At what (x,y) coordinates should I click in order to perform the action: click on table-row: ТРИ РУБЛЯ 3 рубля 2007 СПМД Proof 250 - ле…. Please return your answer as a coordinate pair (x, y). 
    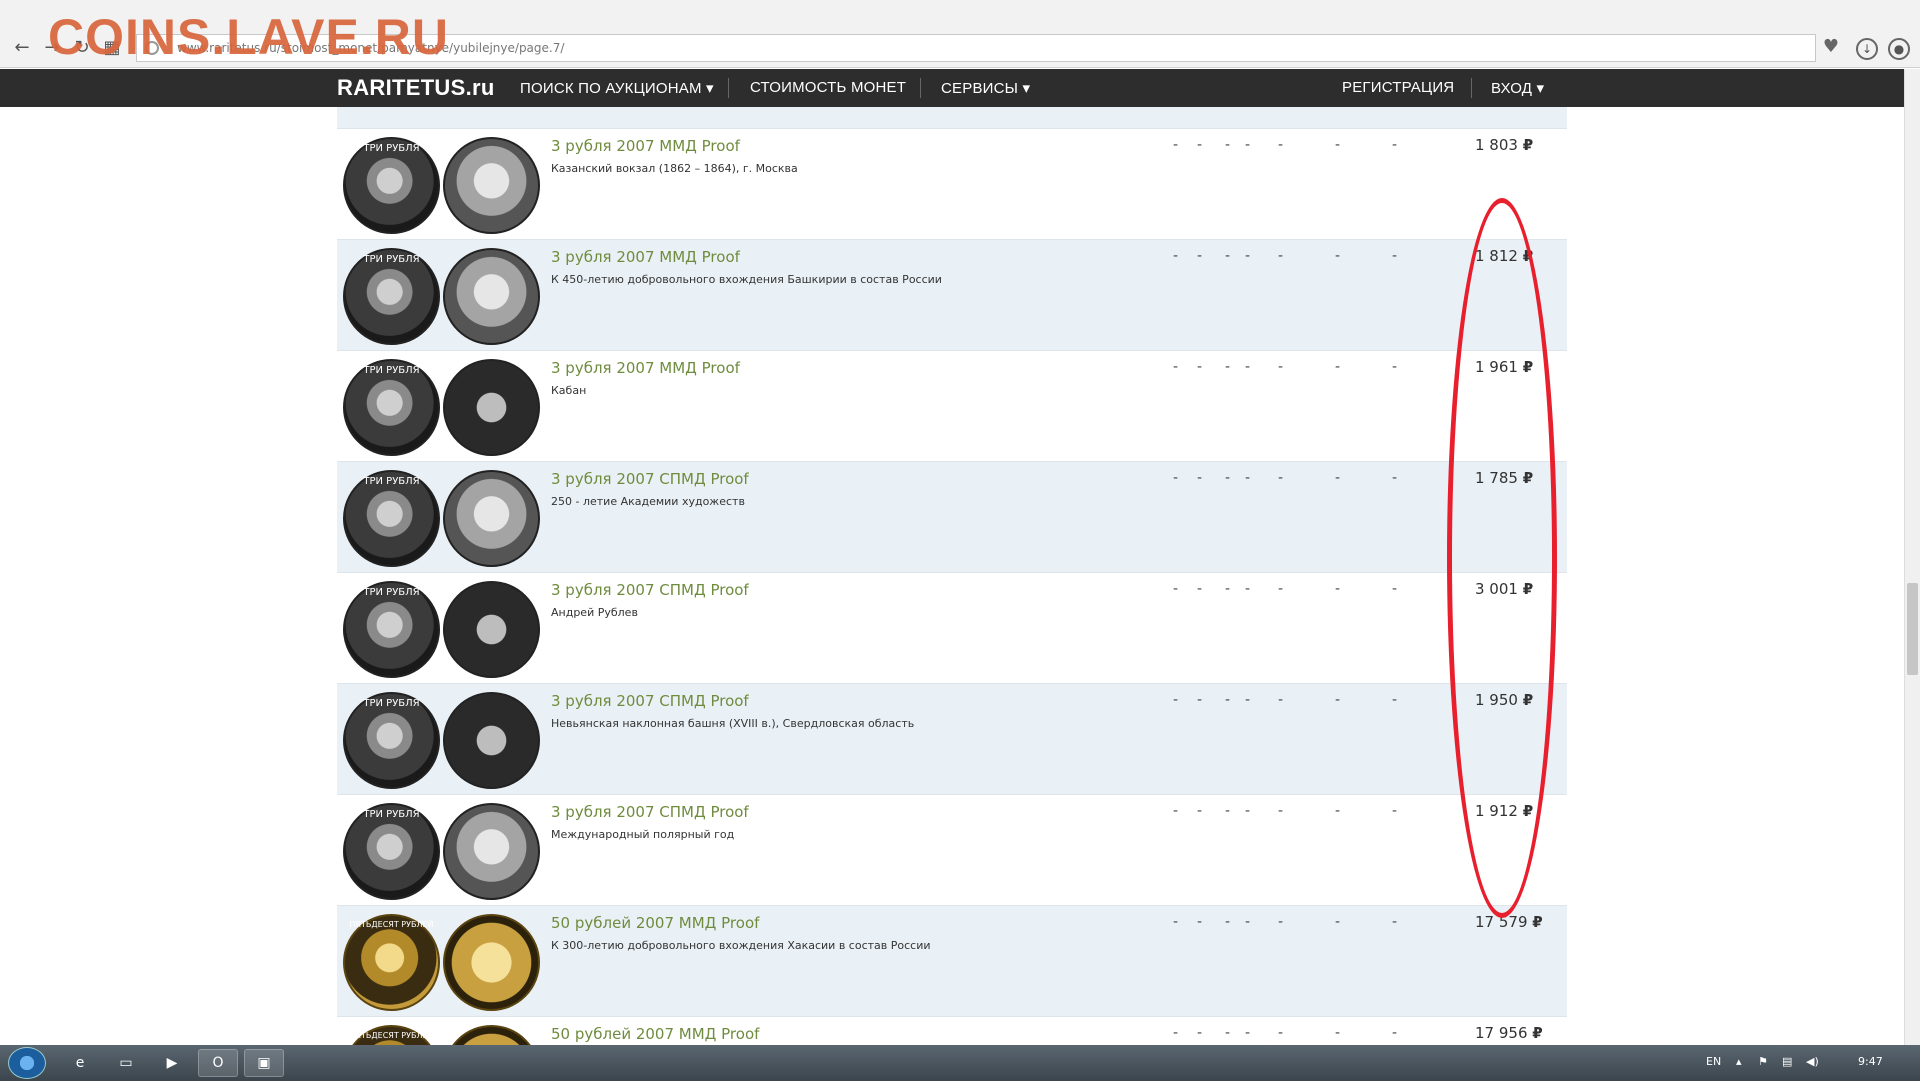
    Looking at the image, I should click on (952, 517).